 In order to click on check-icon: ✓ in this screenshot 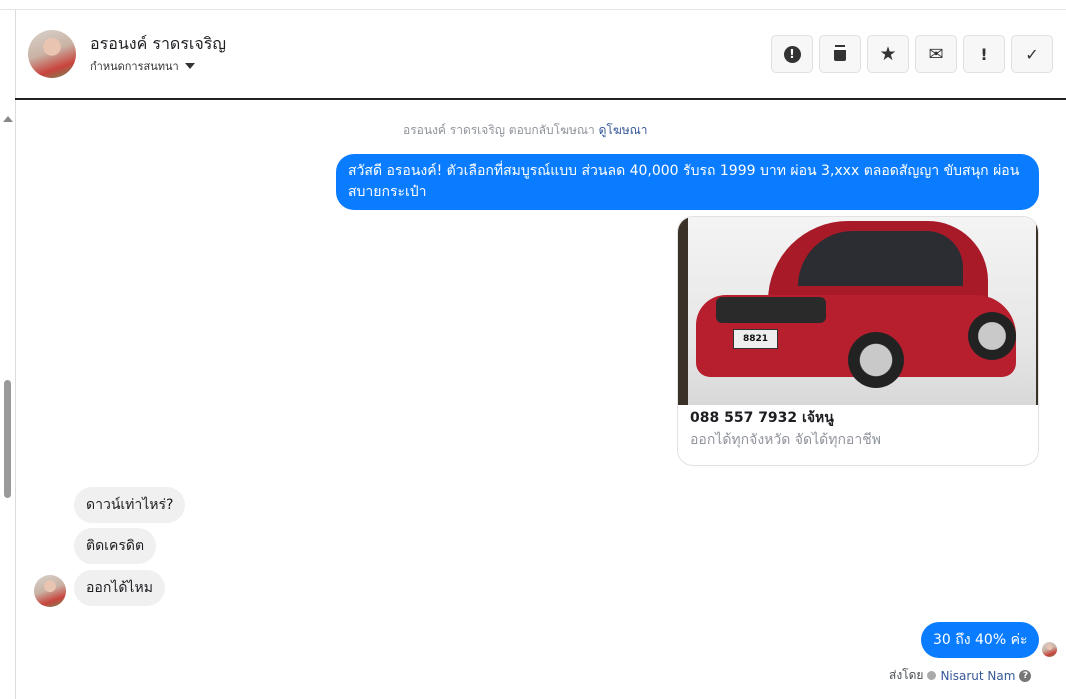, I will do `click(1032, 54)`.